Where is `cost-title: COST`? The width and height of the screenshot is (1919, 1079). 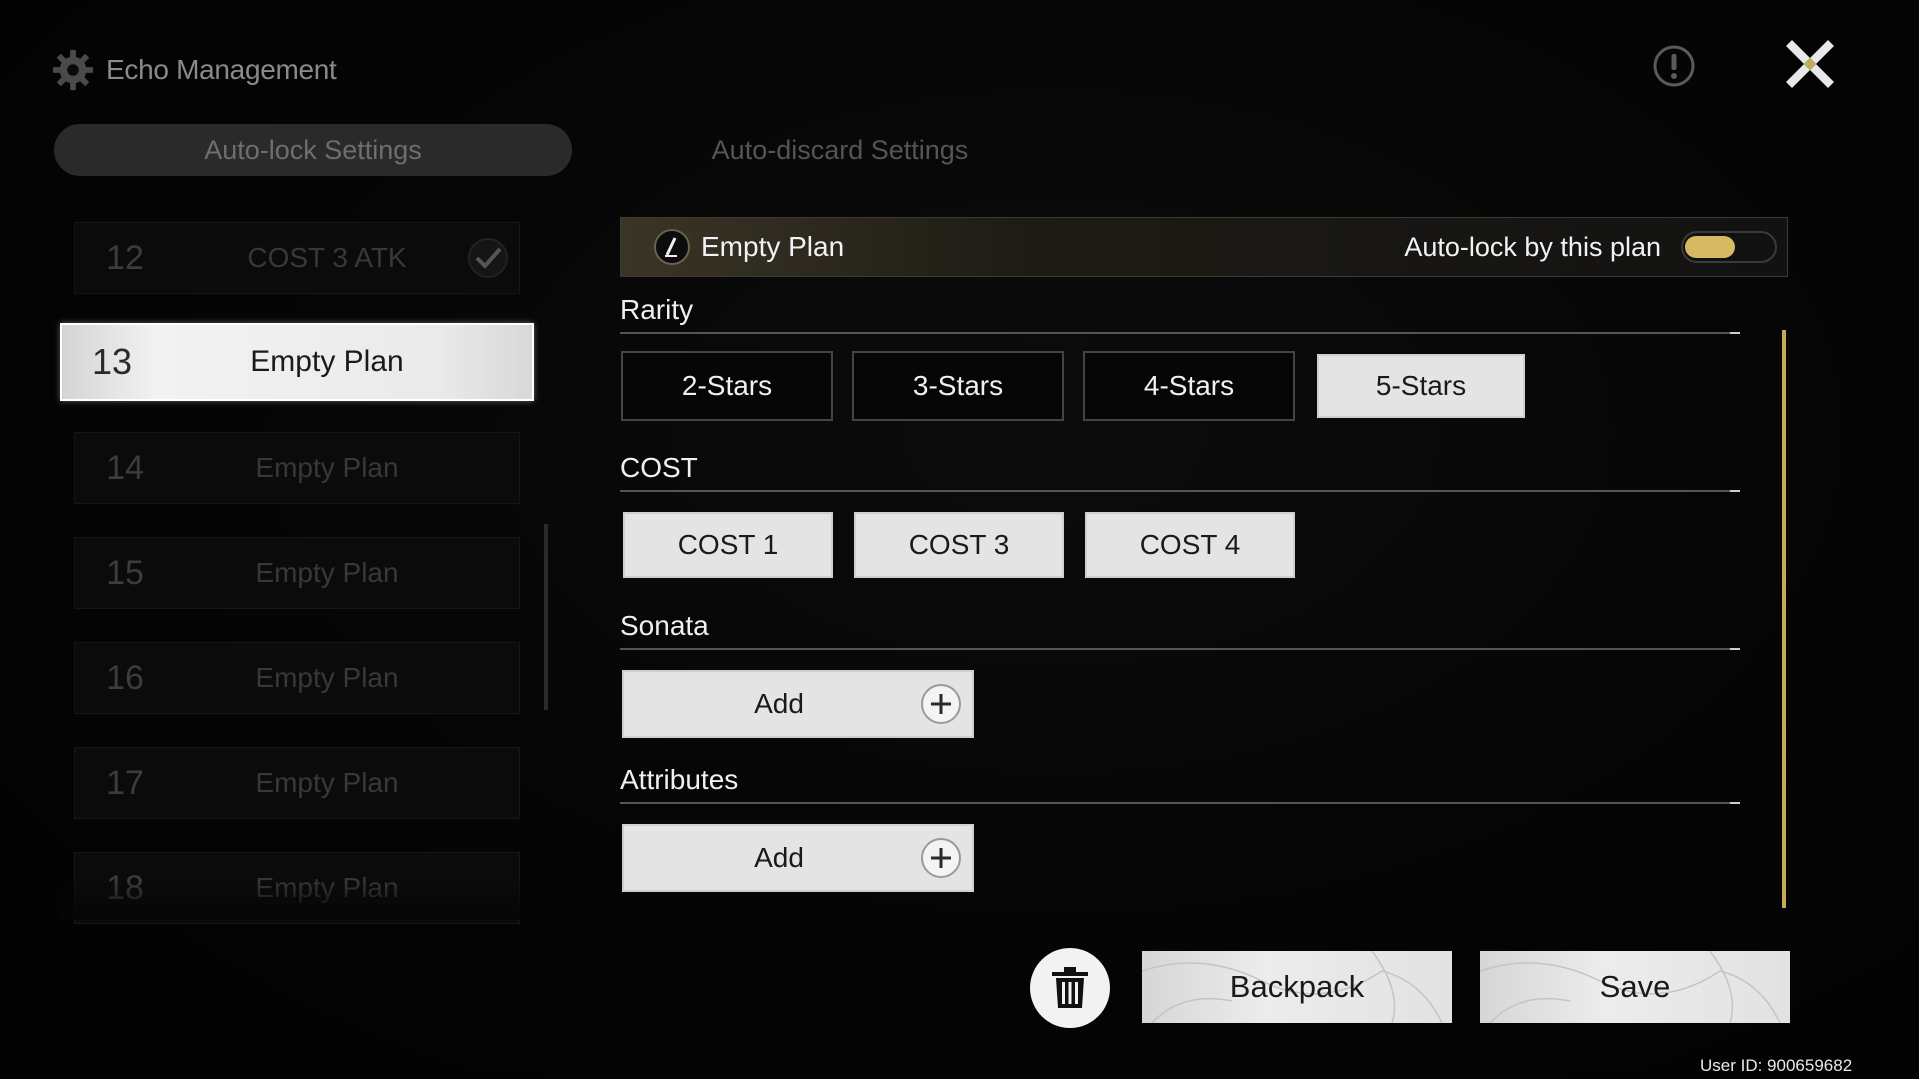
cost-title: COST is located at coordinates (659, 467).